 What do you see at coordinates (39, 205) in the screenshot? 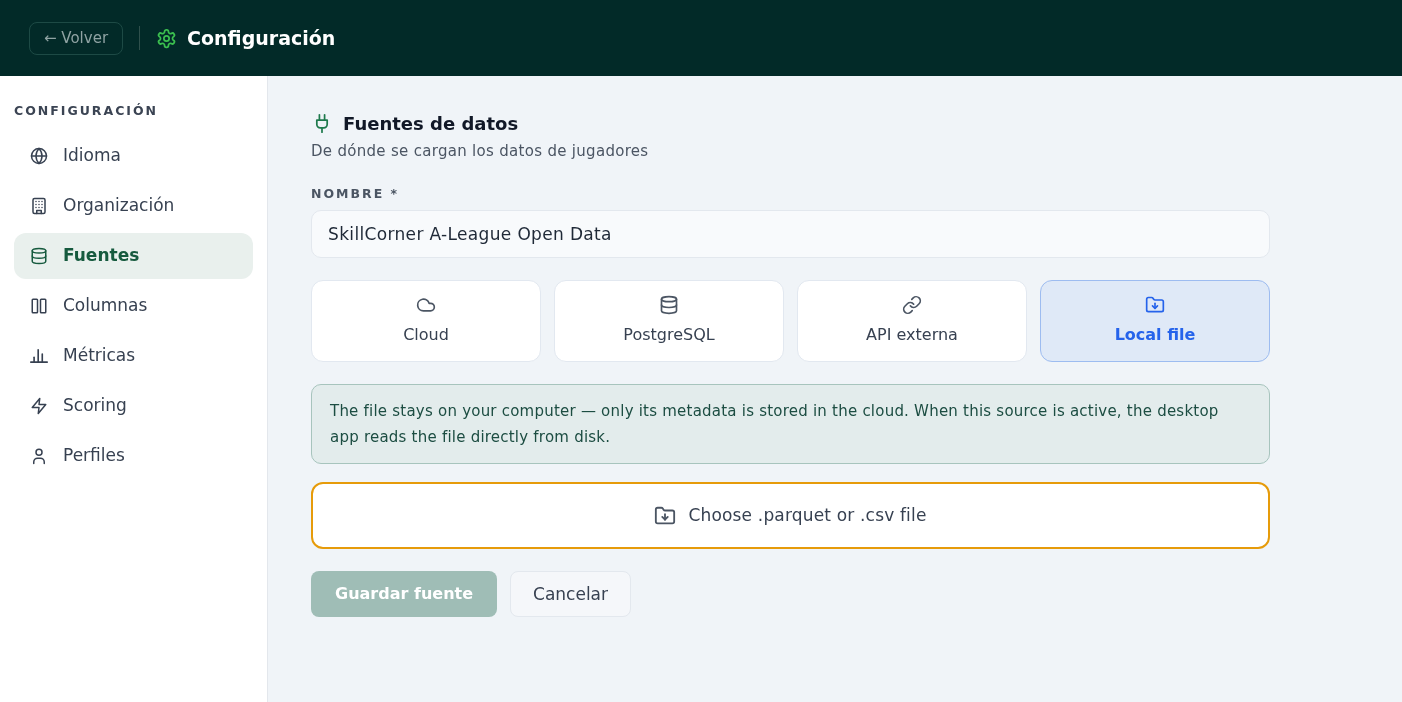
I see `building-icon` at bounding box center [39, 205].